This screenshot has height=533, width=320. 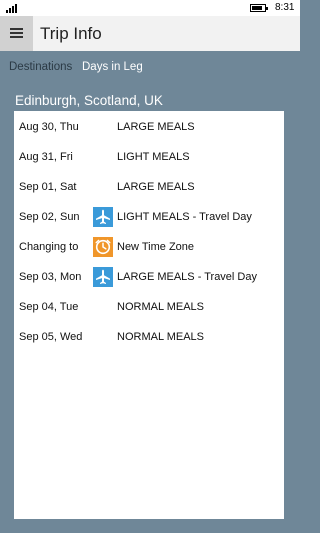 I want to click on pivot-tabs: Destinations Days in Leg, so click(x=150, y=68).